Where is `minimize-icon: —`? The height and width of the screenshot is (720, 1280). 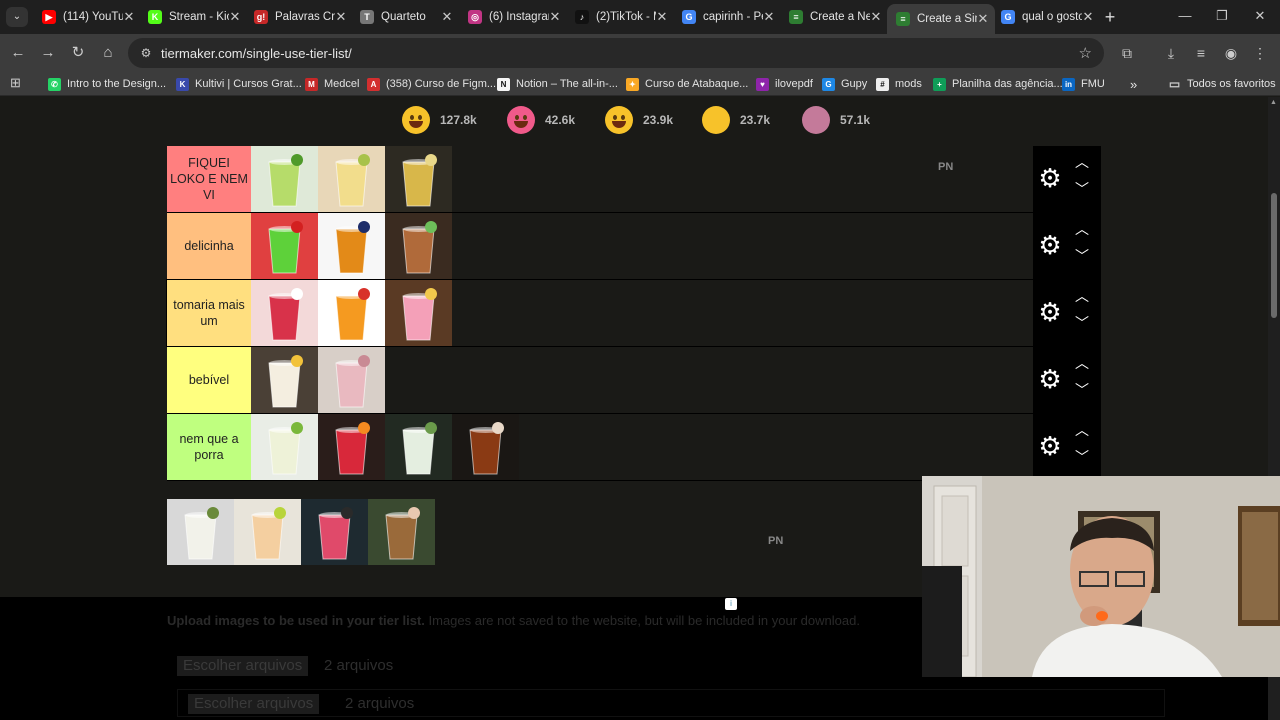
minimize-icon: — is located at coordinates (1185, 16).